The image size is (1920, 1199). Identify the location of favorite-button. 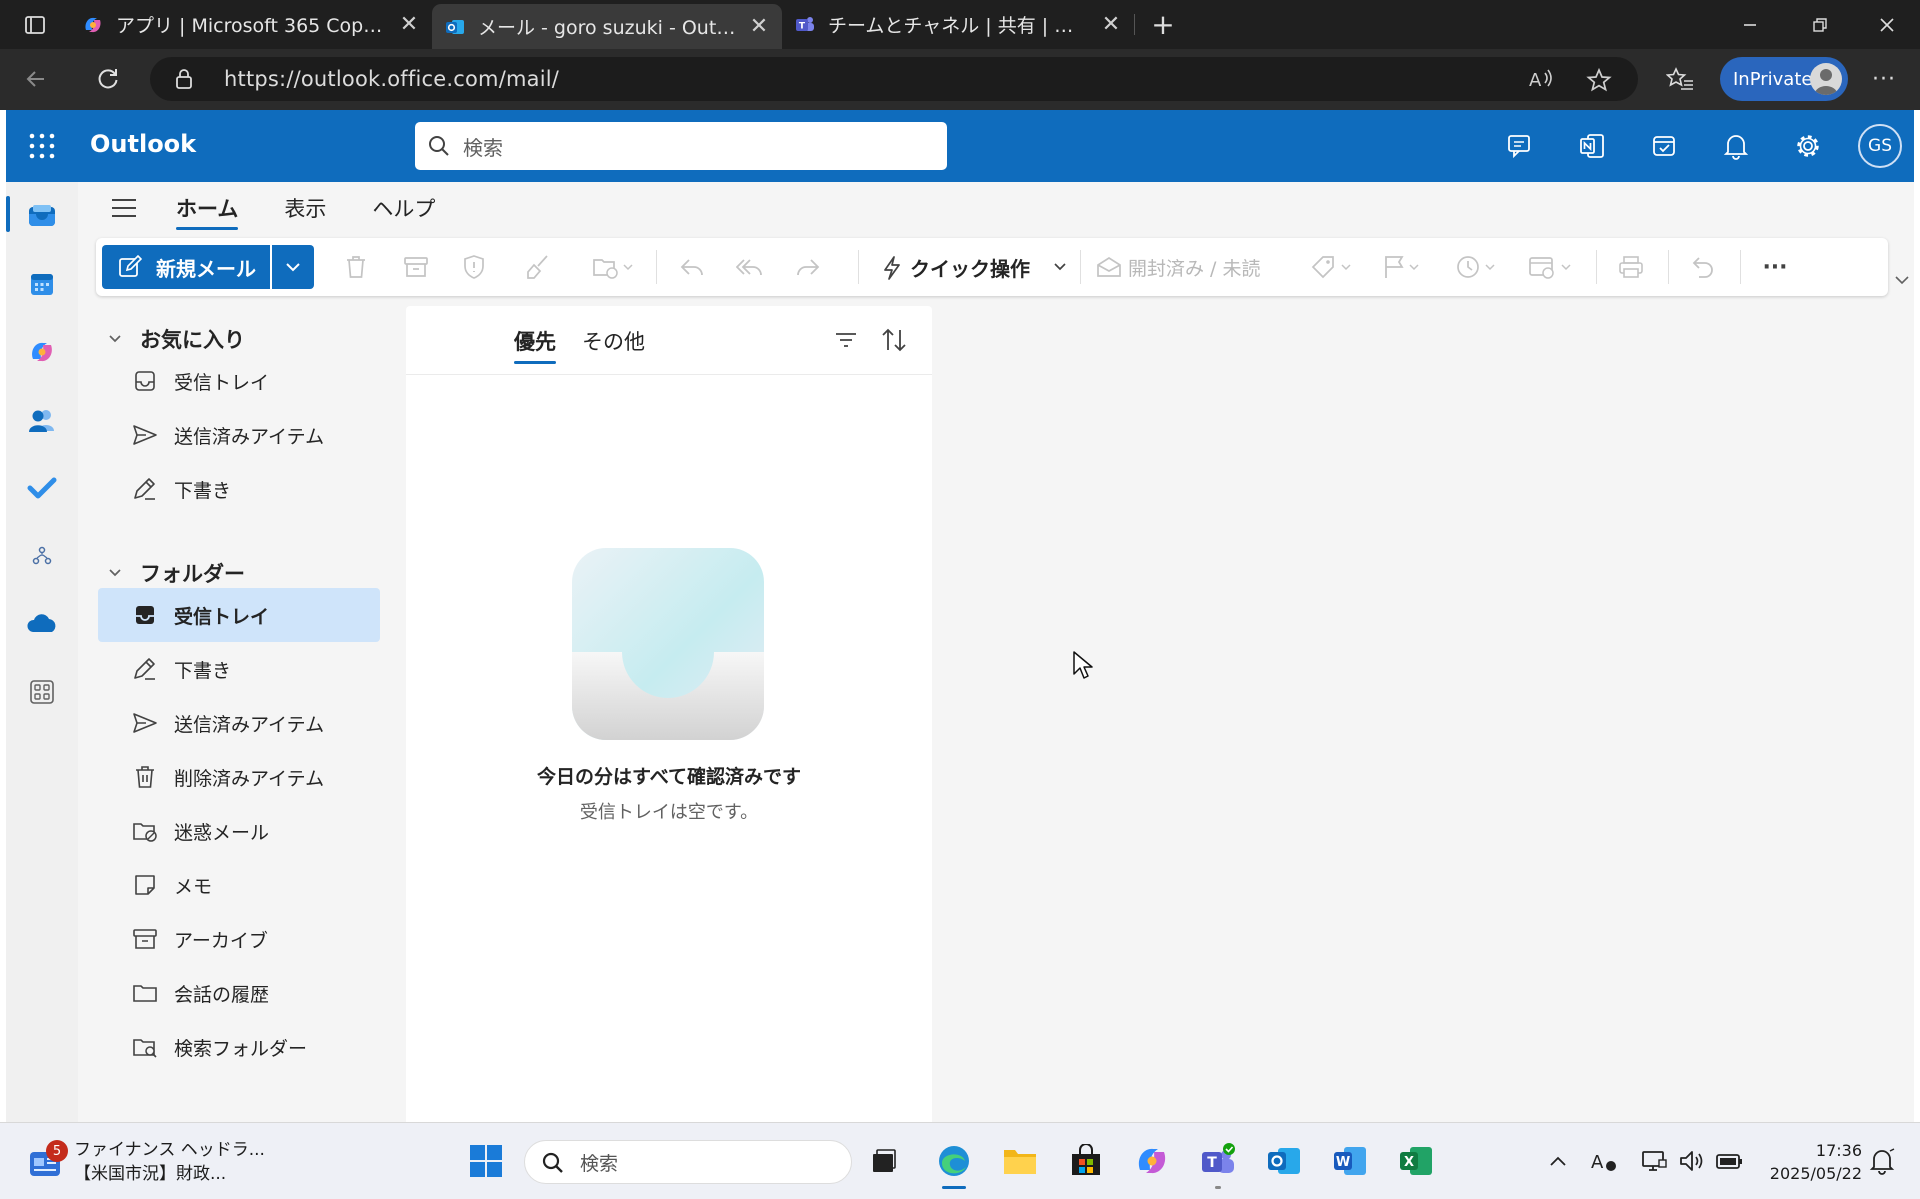
(1599, 80).